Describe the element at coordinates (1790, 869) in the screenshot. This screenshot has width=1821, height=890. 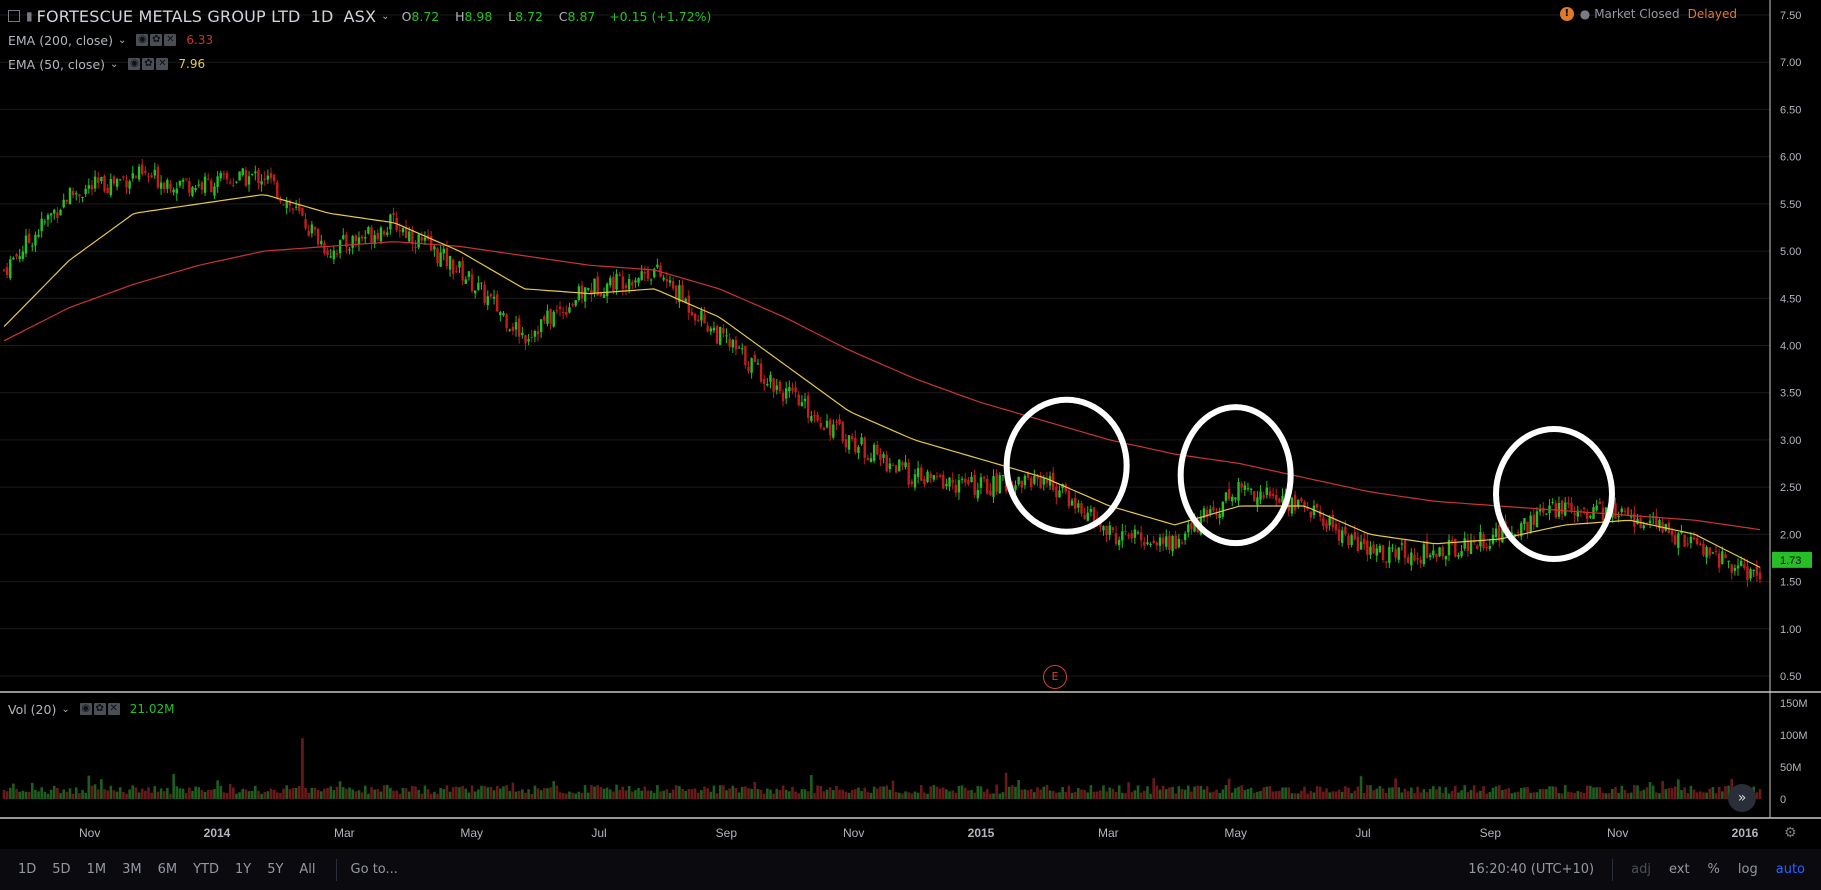
I see `auto-toggle: auto` at that location.